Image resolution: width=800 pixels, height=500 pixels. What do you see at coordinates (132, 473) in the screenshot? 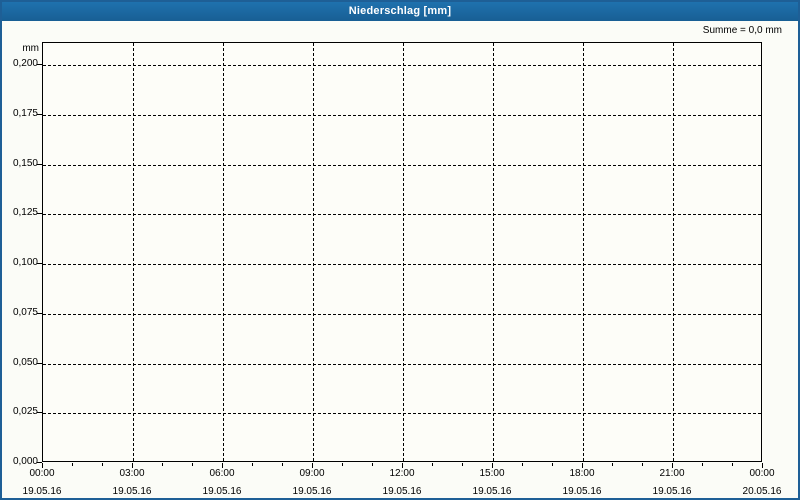
I see `x-axis-time-label: 03:00` at bounding box center [132, 473].